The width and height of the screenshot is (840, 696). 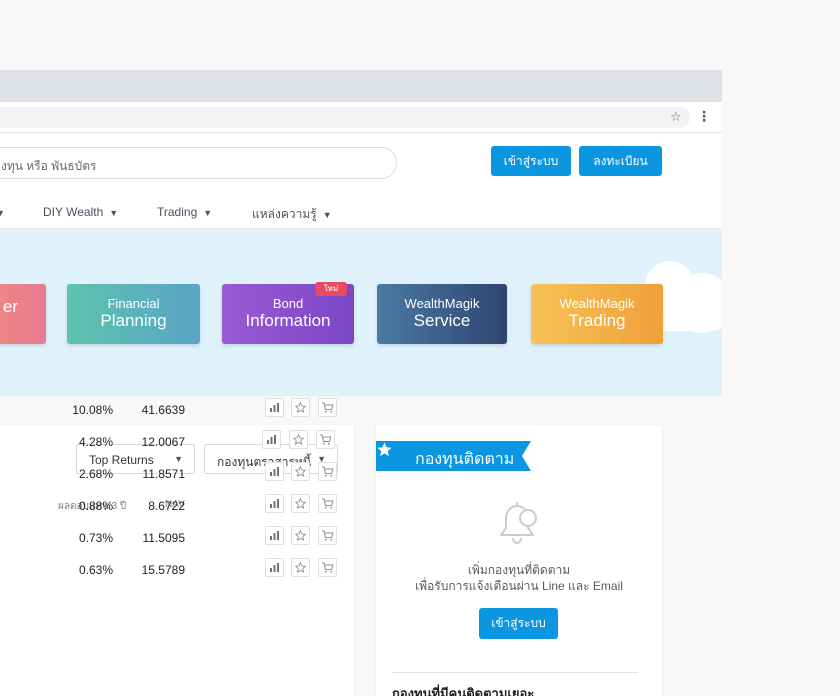 I want to click on tile-wealthmagik-trading: WealthMagik Trading, so click(x=597, y=314).